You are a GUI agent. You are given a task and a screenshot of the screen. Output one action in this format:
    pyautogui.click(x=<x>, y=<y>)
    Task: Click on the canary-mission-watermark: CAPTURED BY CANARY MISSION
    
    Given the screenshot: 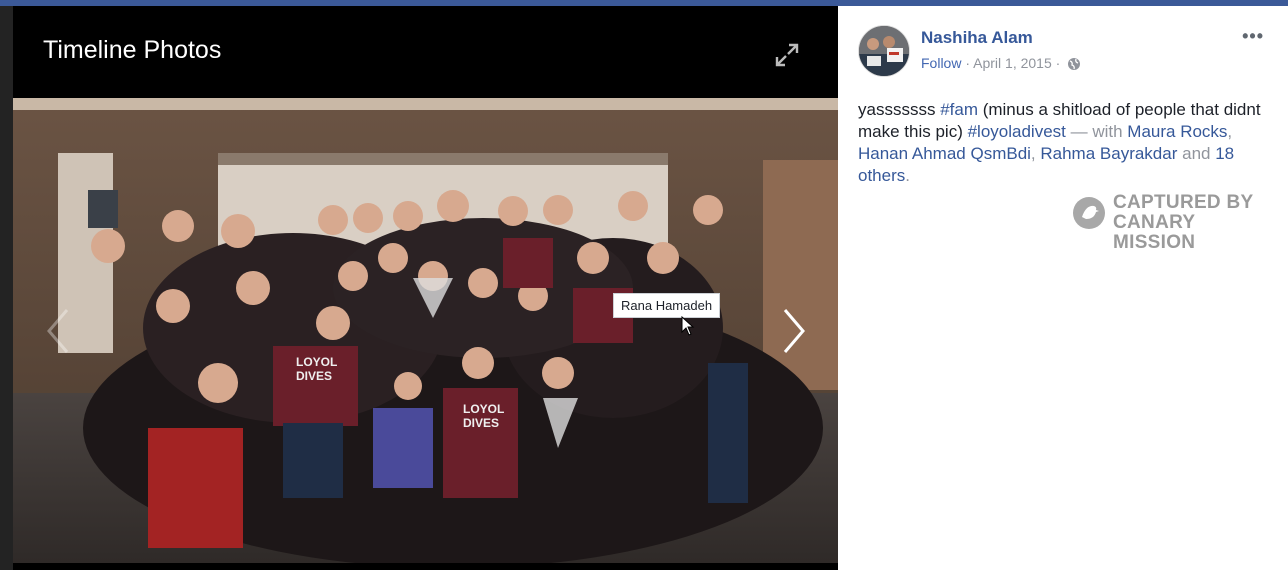 What is the action you would take?
    pyautogui.click(x=1177, y=222)
    